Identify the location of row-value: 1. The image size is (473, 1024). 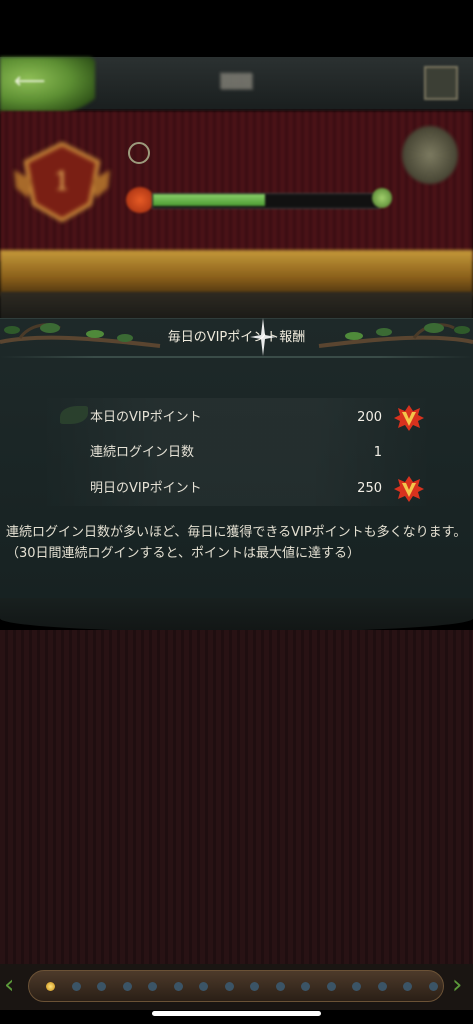
(377, 452).